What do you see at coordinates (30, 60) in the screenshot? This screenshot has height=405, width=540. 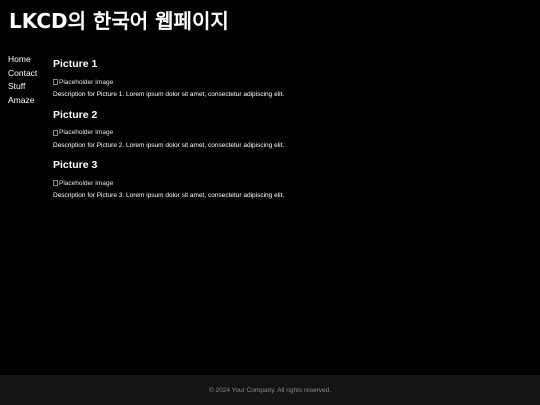 I see `nav-link-home: Home` at bounding box center [30, 60].